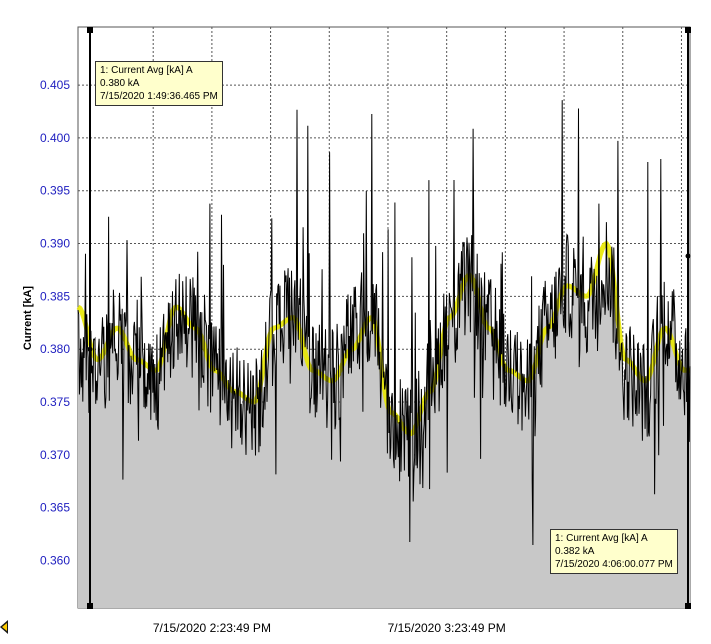 The width and height of the screenshot is (711, 644). Describe the element at coordinates (447, 628) in the screenshot. I see `x-tick-label: 7/15/2020 3:23:49 PM` at that location.